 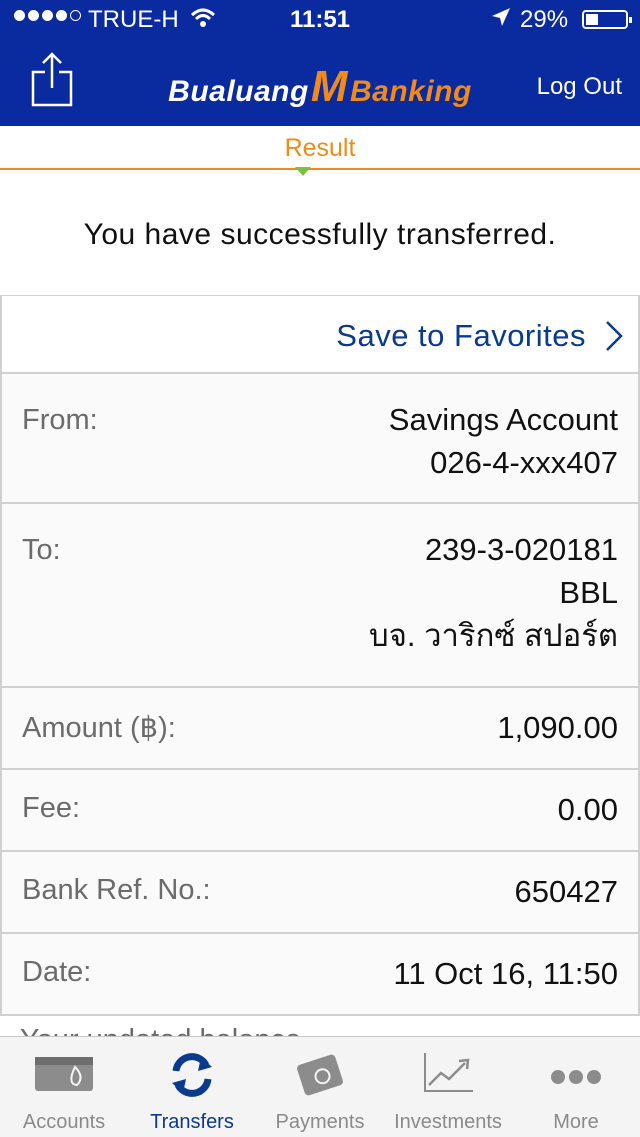 I want to click on tab-accounts: Accounts, so click(x=64, y=1087).